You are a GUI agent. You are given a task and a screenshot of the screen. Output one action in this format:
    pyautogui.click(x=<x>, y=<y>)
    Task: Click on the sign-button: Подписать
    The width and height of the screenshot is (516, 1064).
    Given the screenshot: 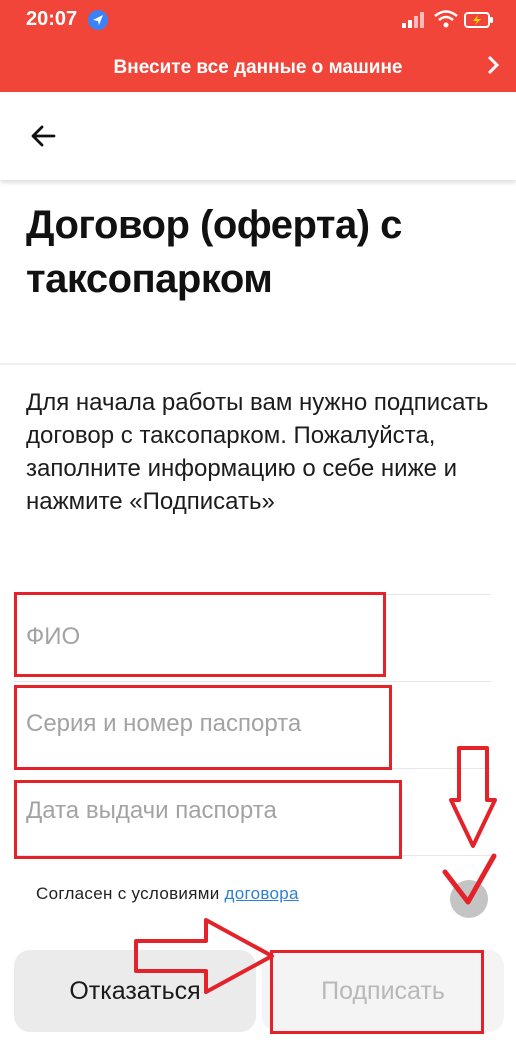 What is the action you would take?
    pyautogui.click(x=383, y=991)
    